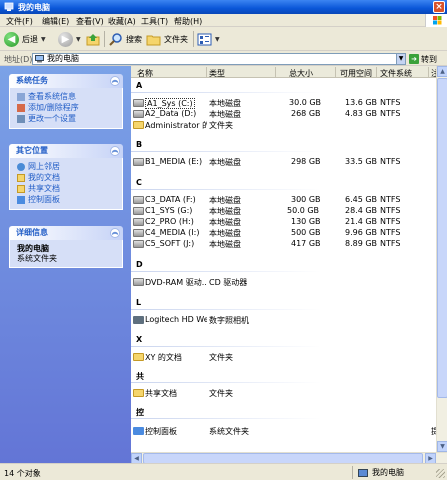 Image resolution: width=447 pixels, height=480 pixels. What do you see at coordinates (301, 73) in the screenshot?
I see `col-total-size: 总大小` at bounding box center [301, 73].